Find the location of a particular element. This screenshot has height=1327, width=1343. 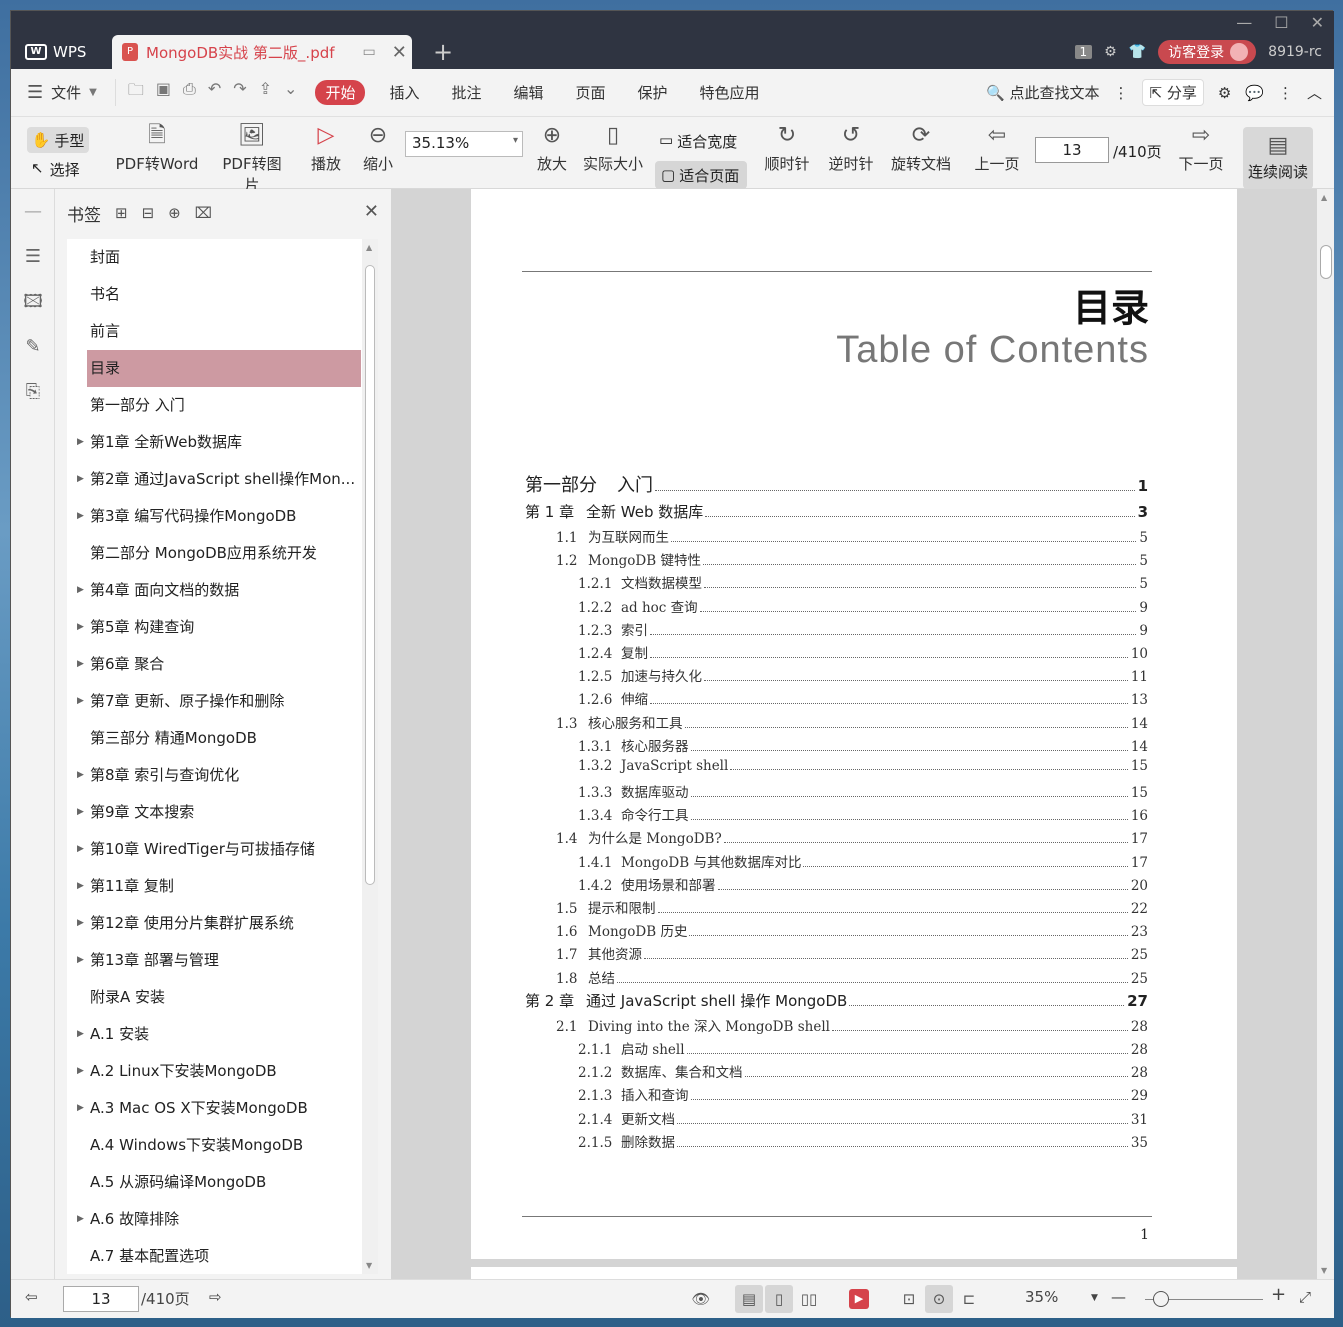

zoom-select: 35.13% is located at coordinates (464, 144).